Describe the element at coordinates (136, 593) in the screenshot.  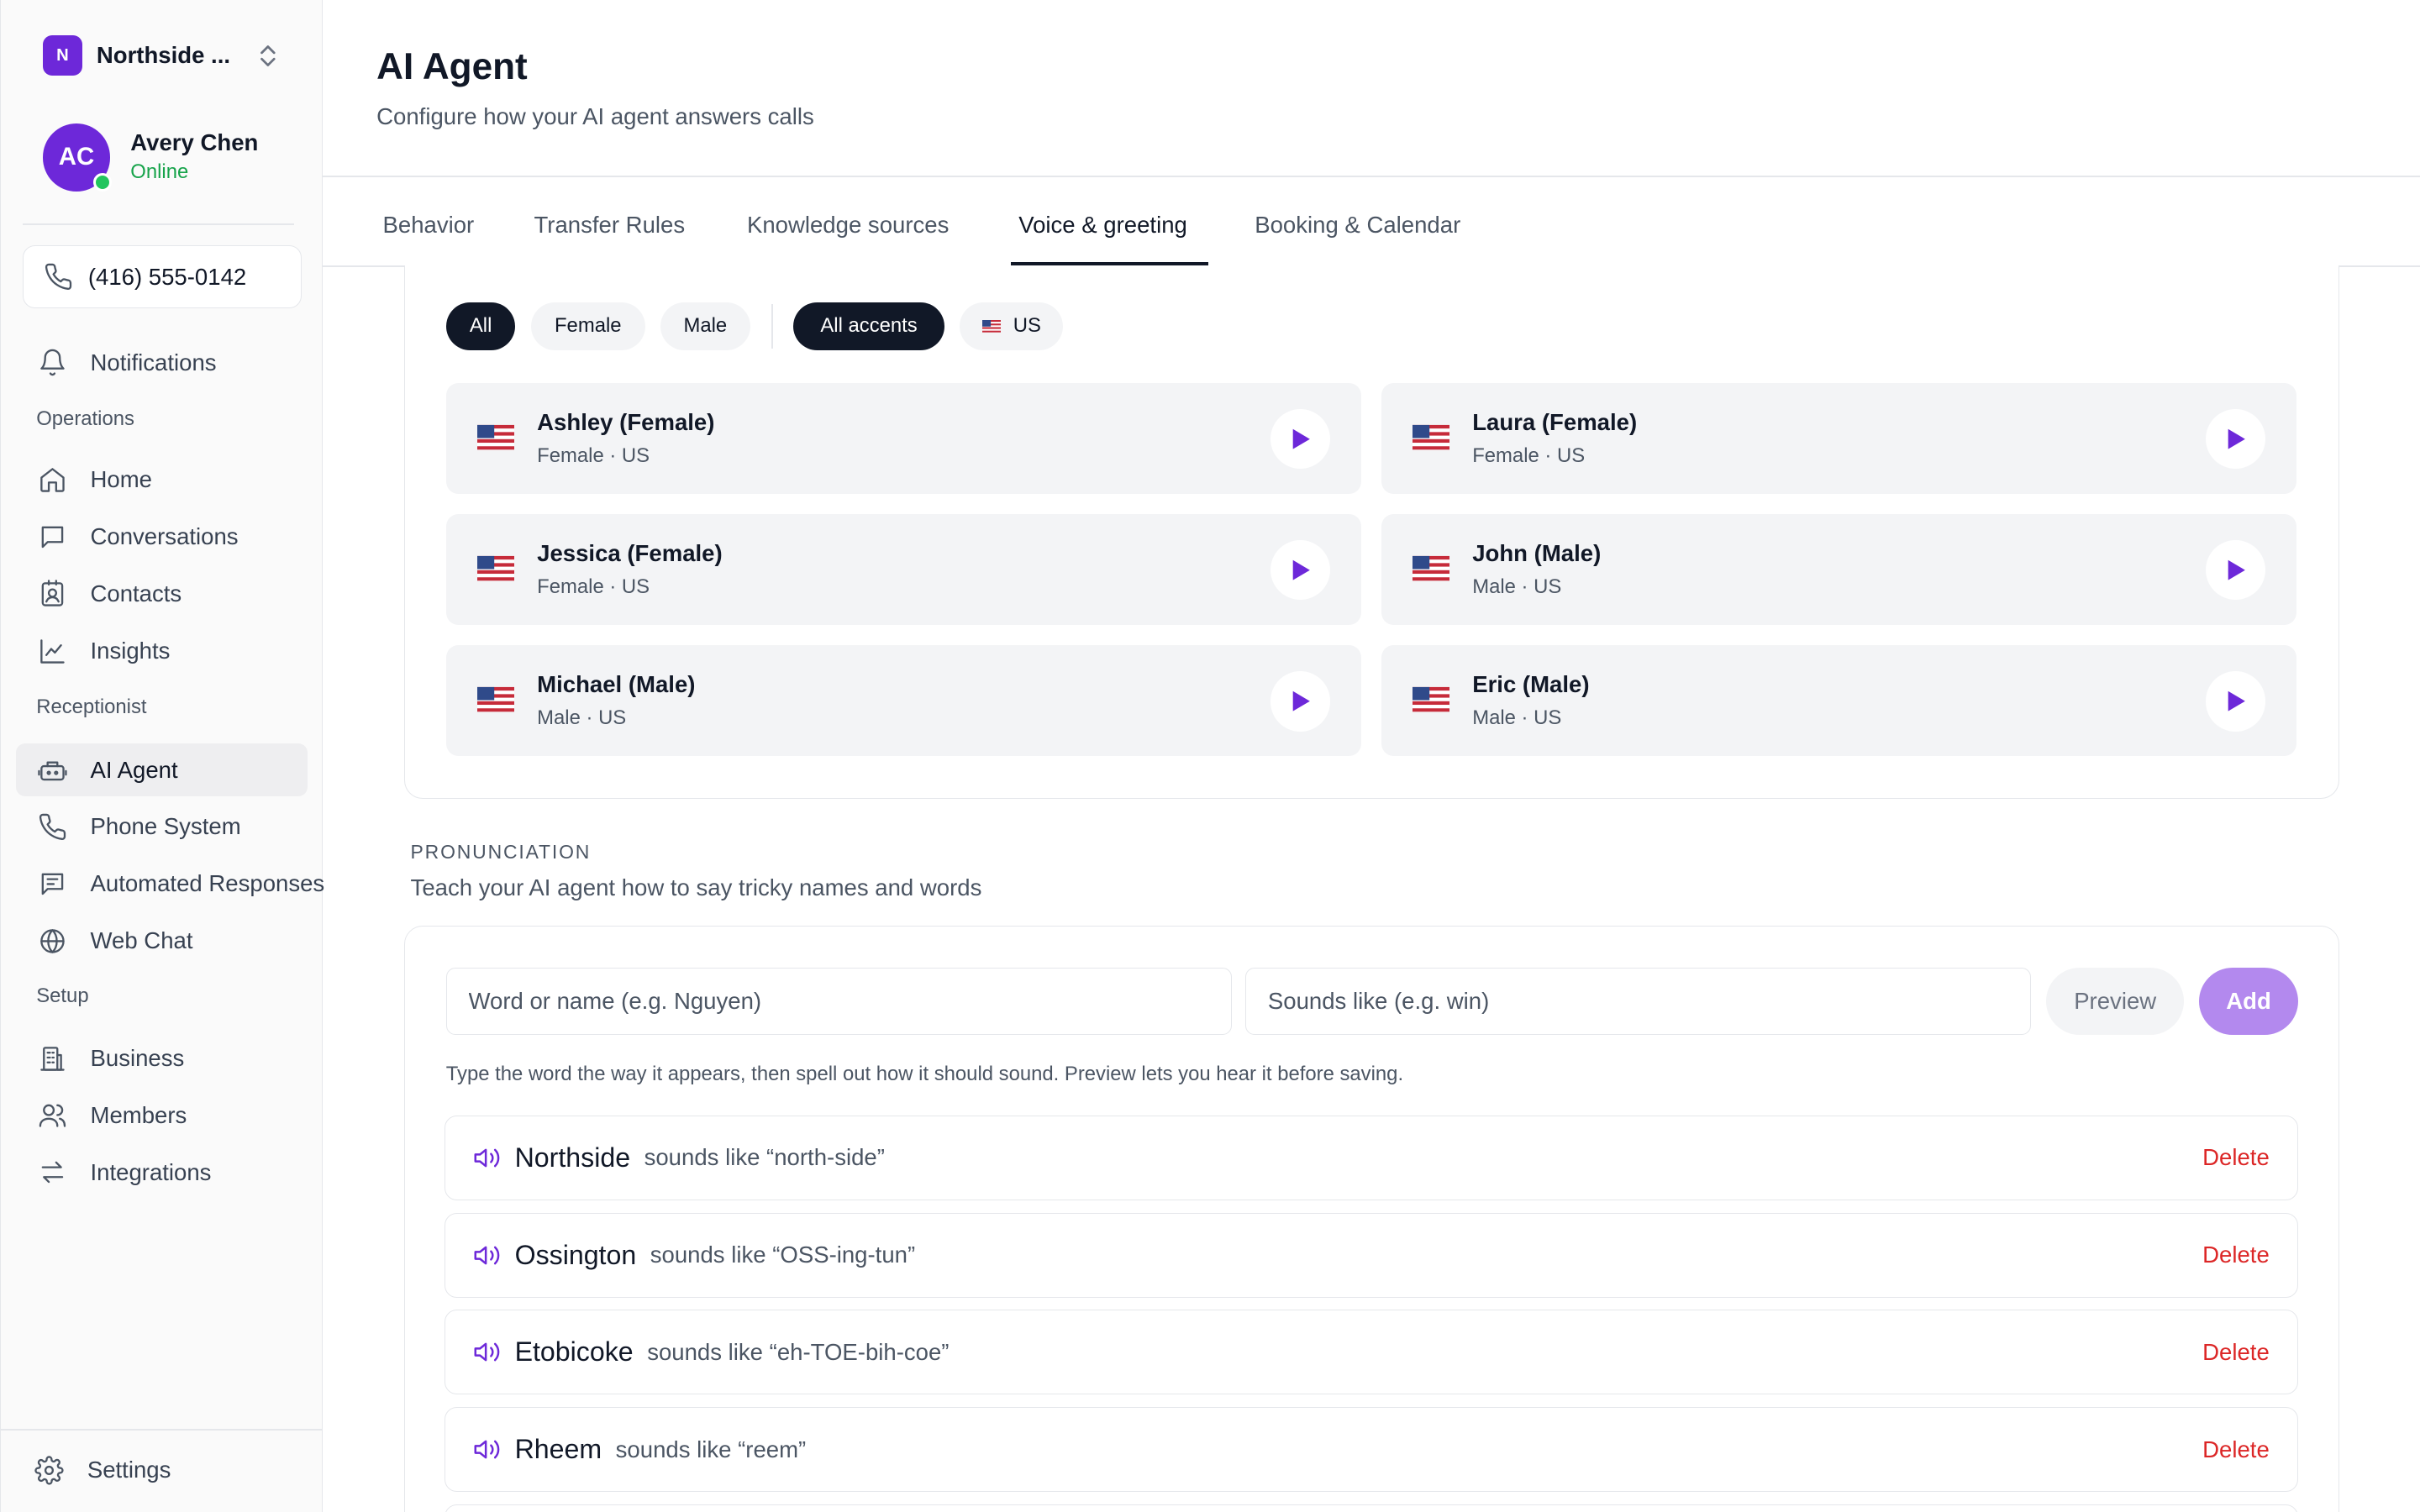
I see `nav-label: Contacts` at that location.